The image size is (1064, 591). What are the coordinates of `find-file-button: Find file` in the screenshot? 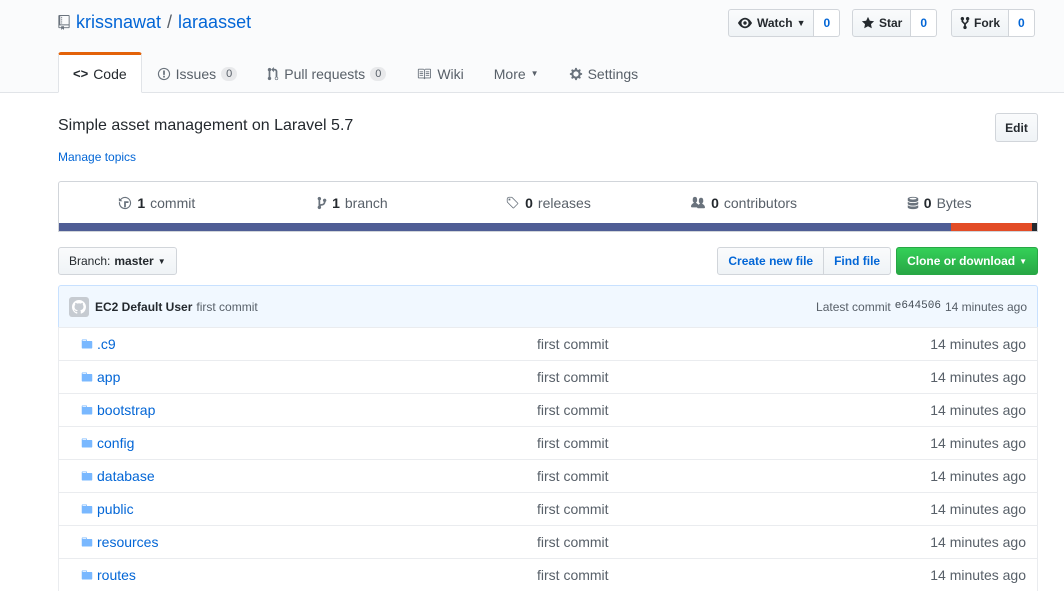 It's located at (858, 261).